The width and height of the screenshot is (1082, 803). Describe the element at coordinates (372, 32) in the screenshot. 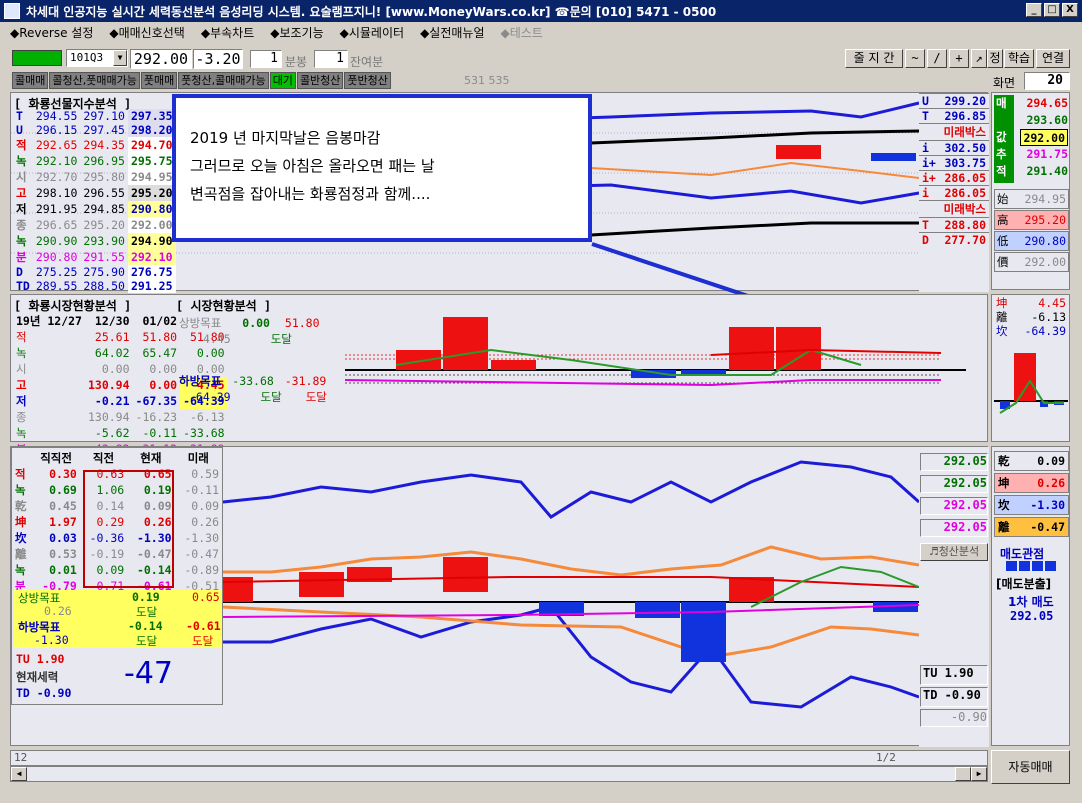

I see `menu-simulator: ◆시뮬레이터` at that location.